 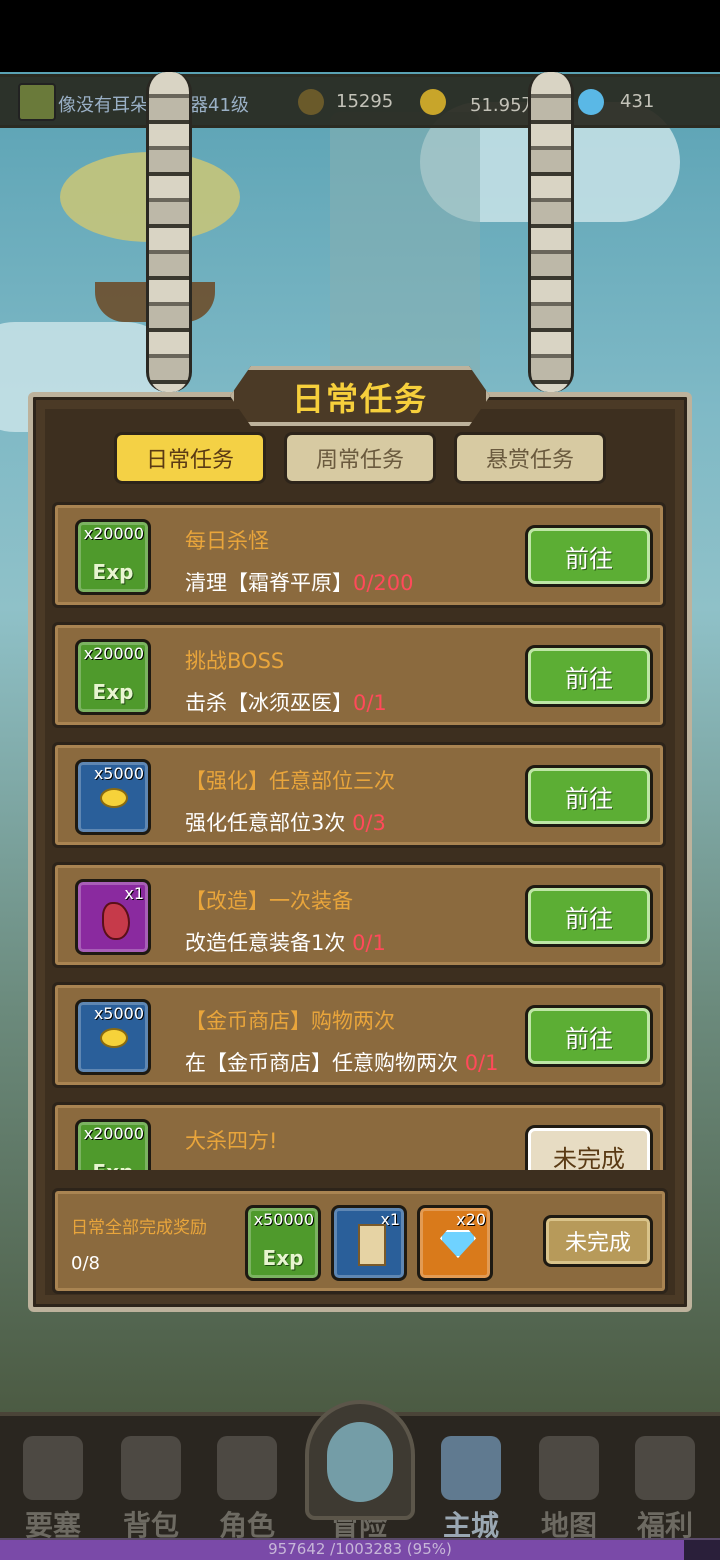 What do you see at coordinates (637, 101) in the screenshot?
I see `diamond-value: 431` at bounding box center [637, 101].